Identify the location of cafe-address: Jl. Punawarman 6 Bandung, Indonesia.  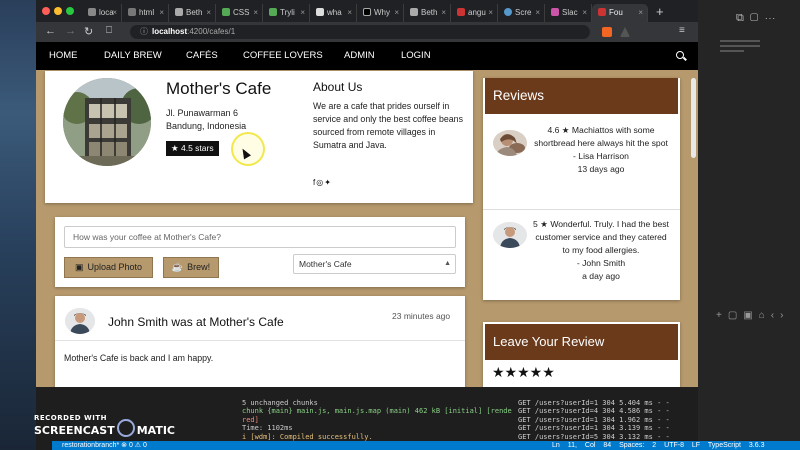
(206, 120).